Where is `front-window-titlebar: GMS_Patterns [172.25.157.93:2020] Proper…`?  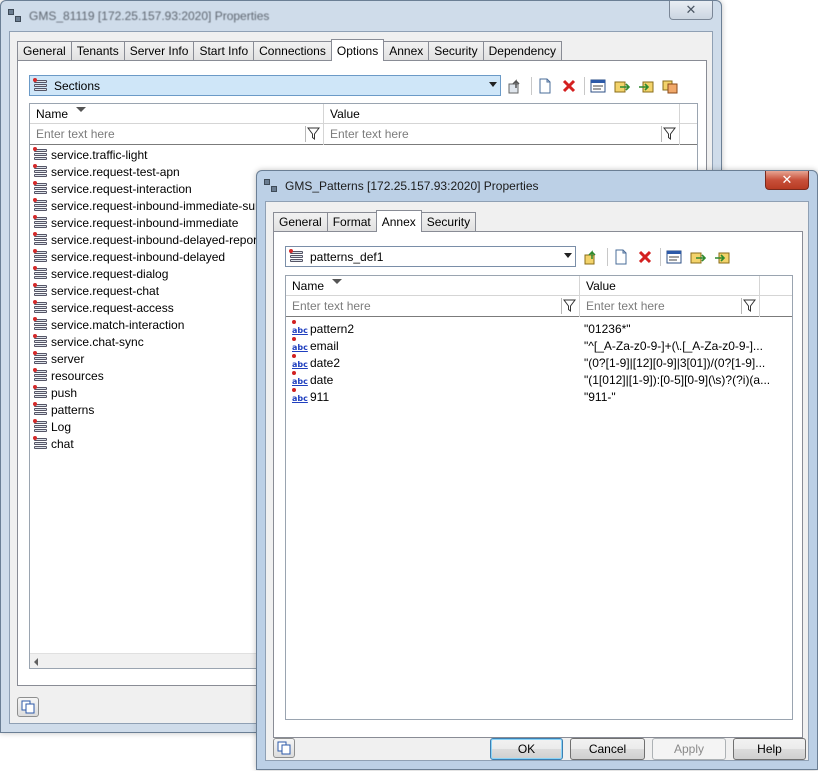 front-window-titlebar: GMS_Patterns [172.25.157.93:2020] Proper… is located at coordinates (537, 186).